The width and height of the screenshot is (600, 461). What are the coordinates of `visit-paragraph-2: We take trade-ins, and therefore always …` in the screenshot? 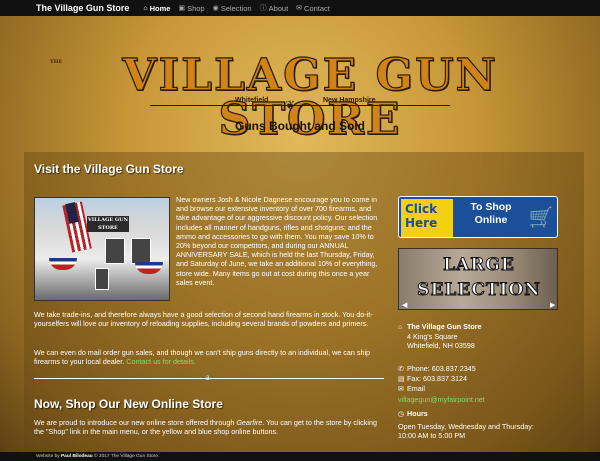 It's located at (203, 319).